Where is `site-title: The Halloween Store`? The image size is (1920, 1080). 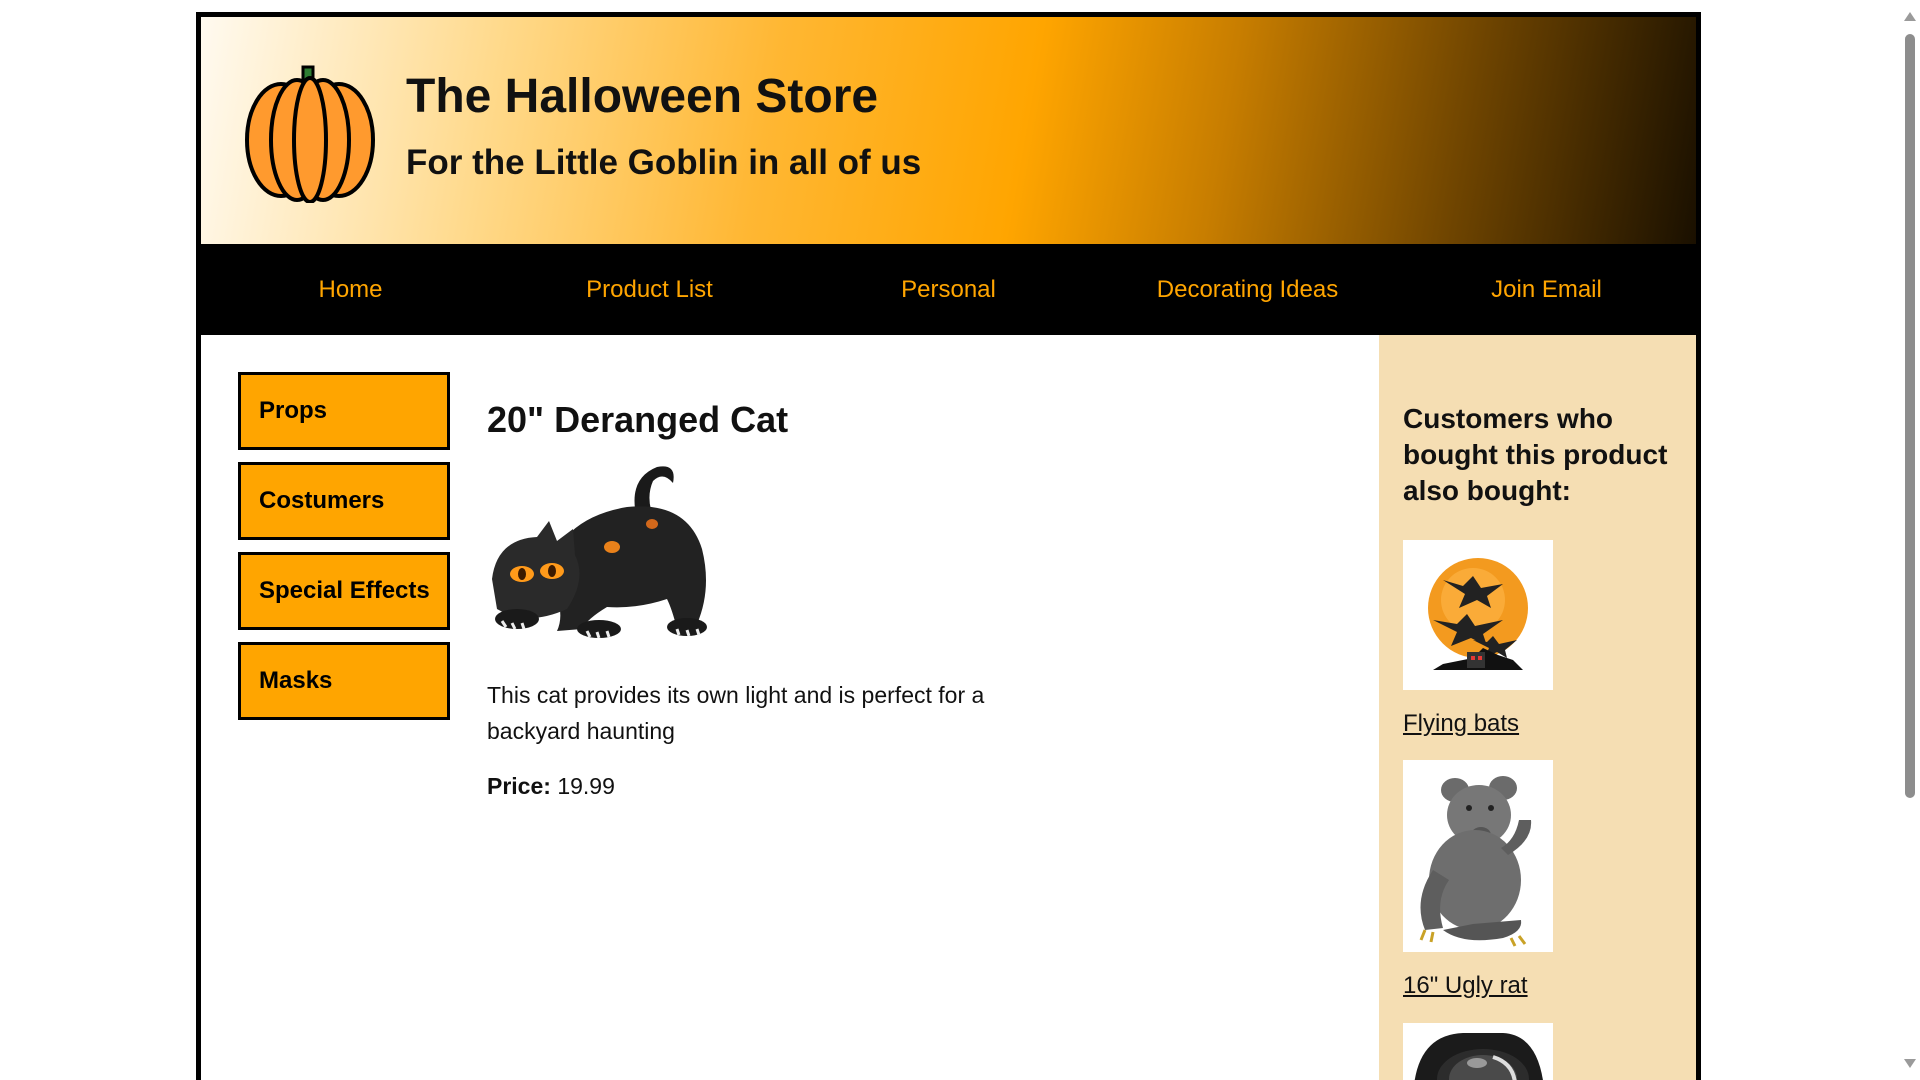 site-title: The Halloween Store is located at coordinates (642, 96).